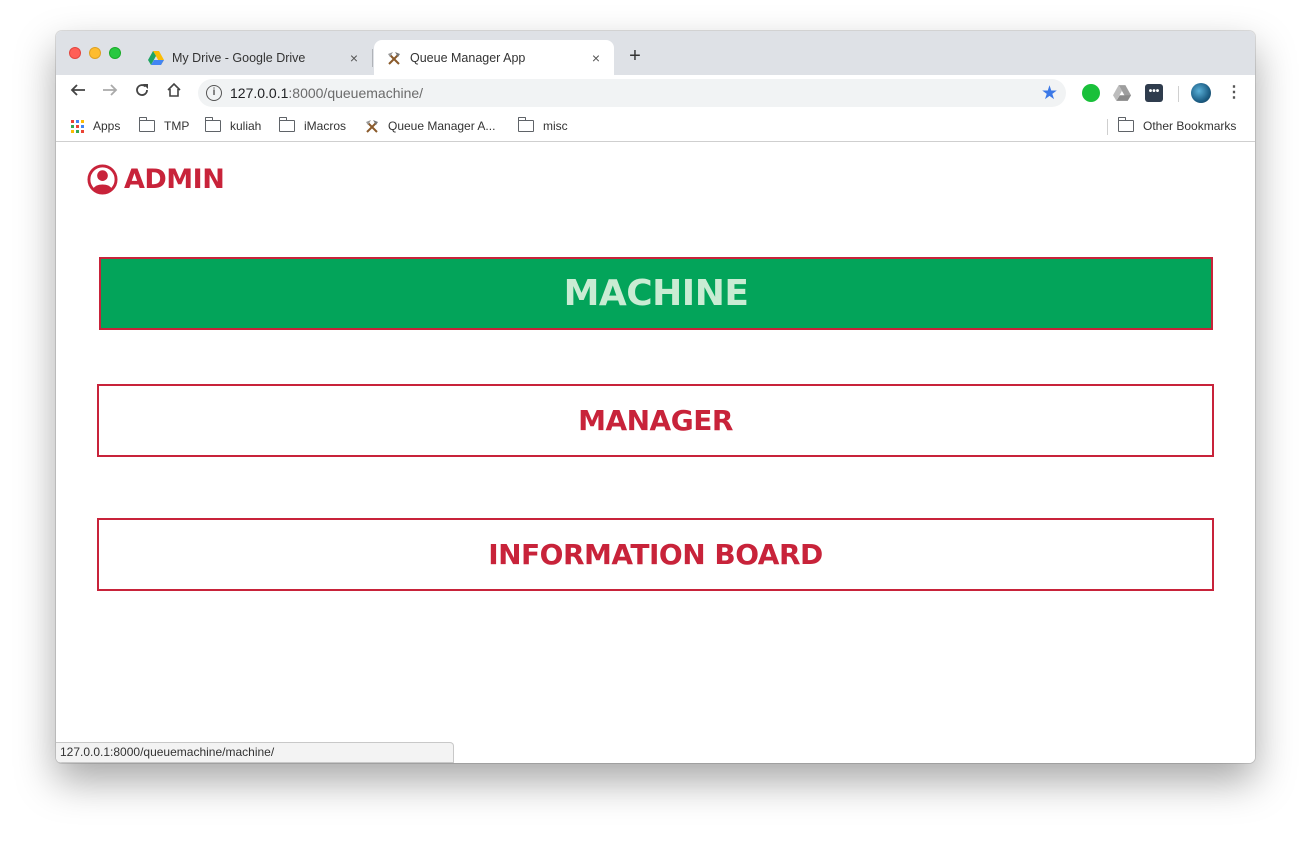 The height and width of the screenshot is (843, 1311). What do you see at coordinates (115, 53) in the screenshot?
I see `maximize-window-button` at bounding box center [115, 53].